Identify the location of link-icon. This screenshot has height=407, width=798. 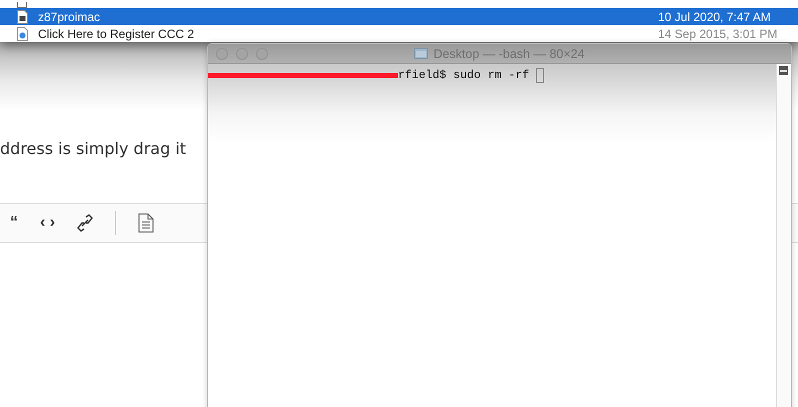
(85, 223).